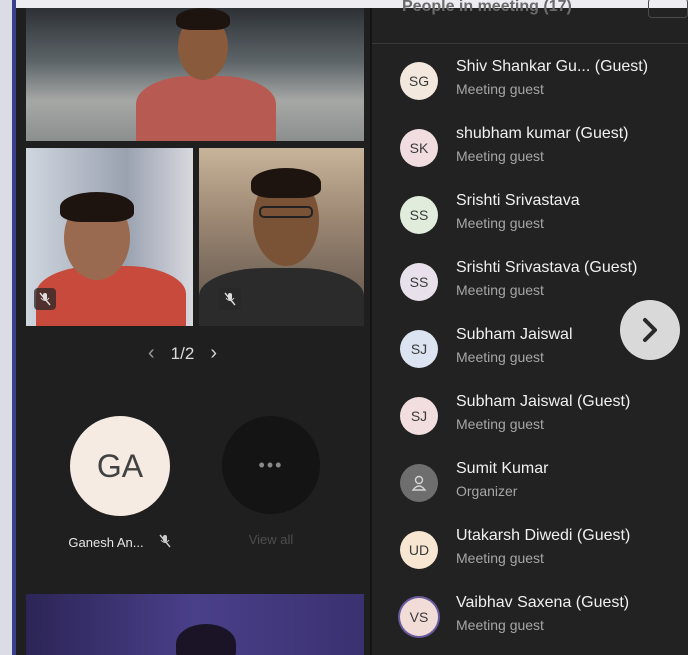  Describe the element at coordinates (487, 491) in the screenshot. I see `participant-role: Organizer` at that location.